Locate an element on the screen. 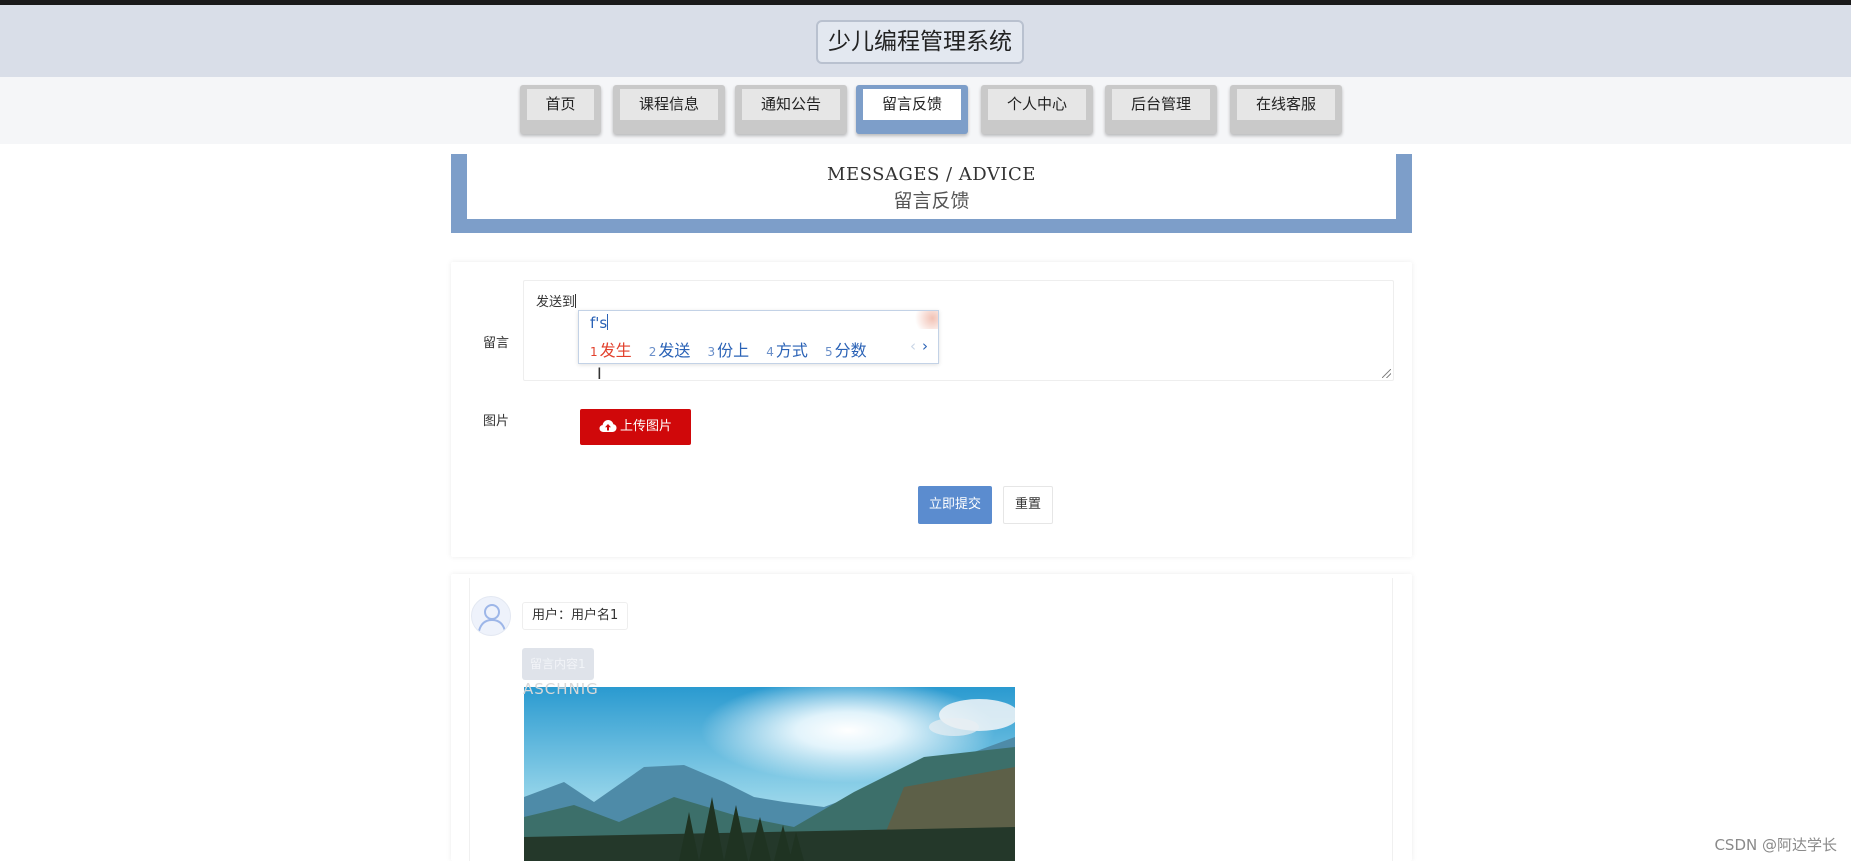  ime-pager: ‹ › is located at coordinates (919, 346).